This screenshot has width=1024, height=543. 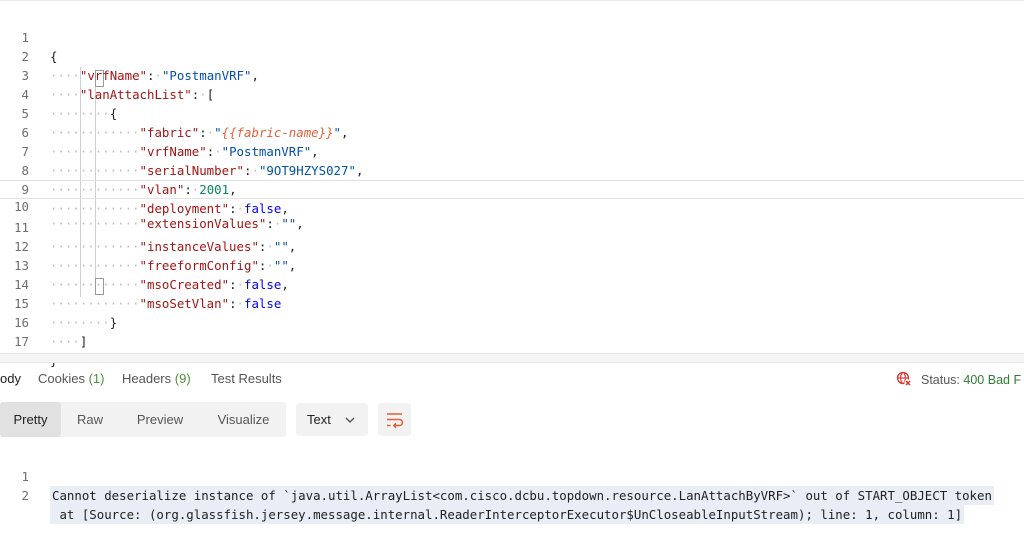 What do you see at coordinates (512, 420) in the screenshot?
I see `response-toolbar: Pretty Raw Preview Visualize Text` at bounding box center [512, 420].